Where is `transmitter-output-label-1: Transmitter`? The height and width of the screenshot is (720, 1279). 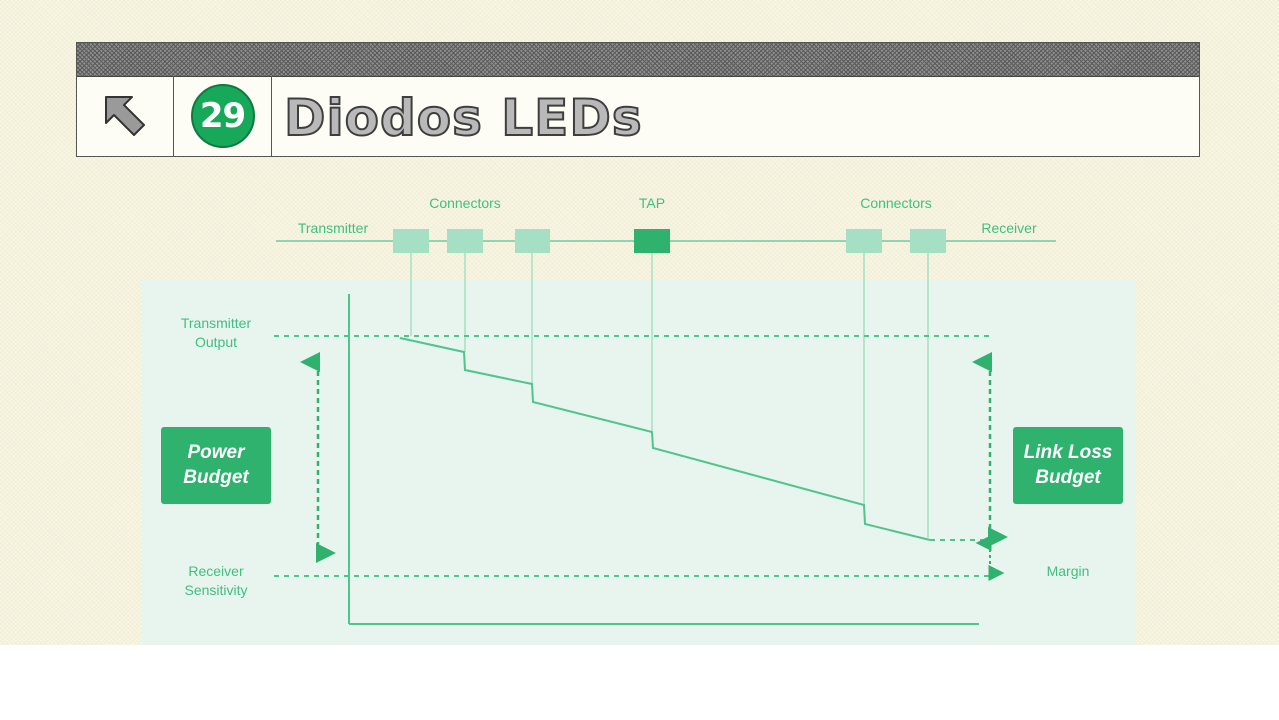
transmitter-output-label-1: Transmitter is located at coordinates (216, 323).